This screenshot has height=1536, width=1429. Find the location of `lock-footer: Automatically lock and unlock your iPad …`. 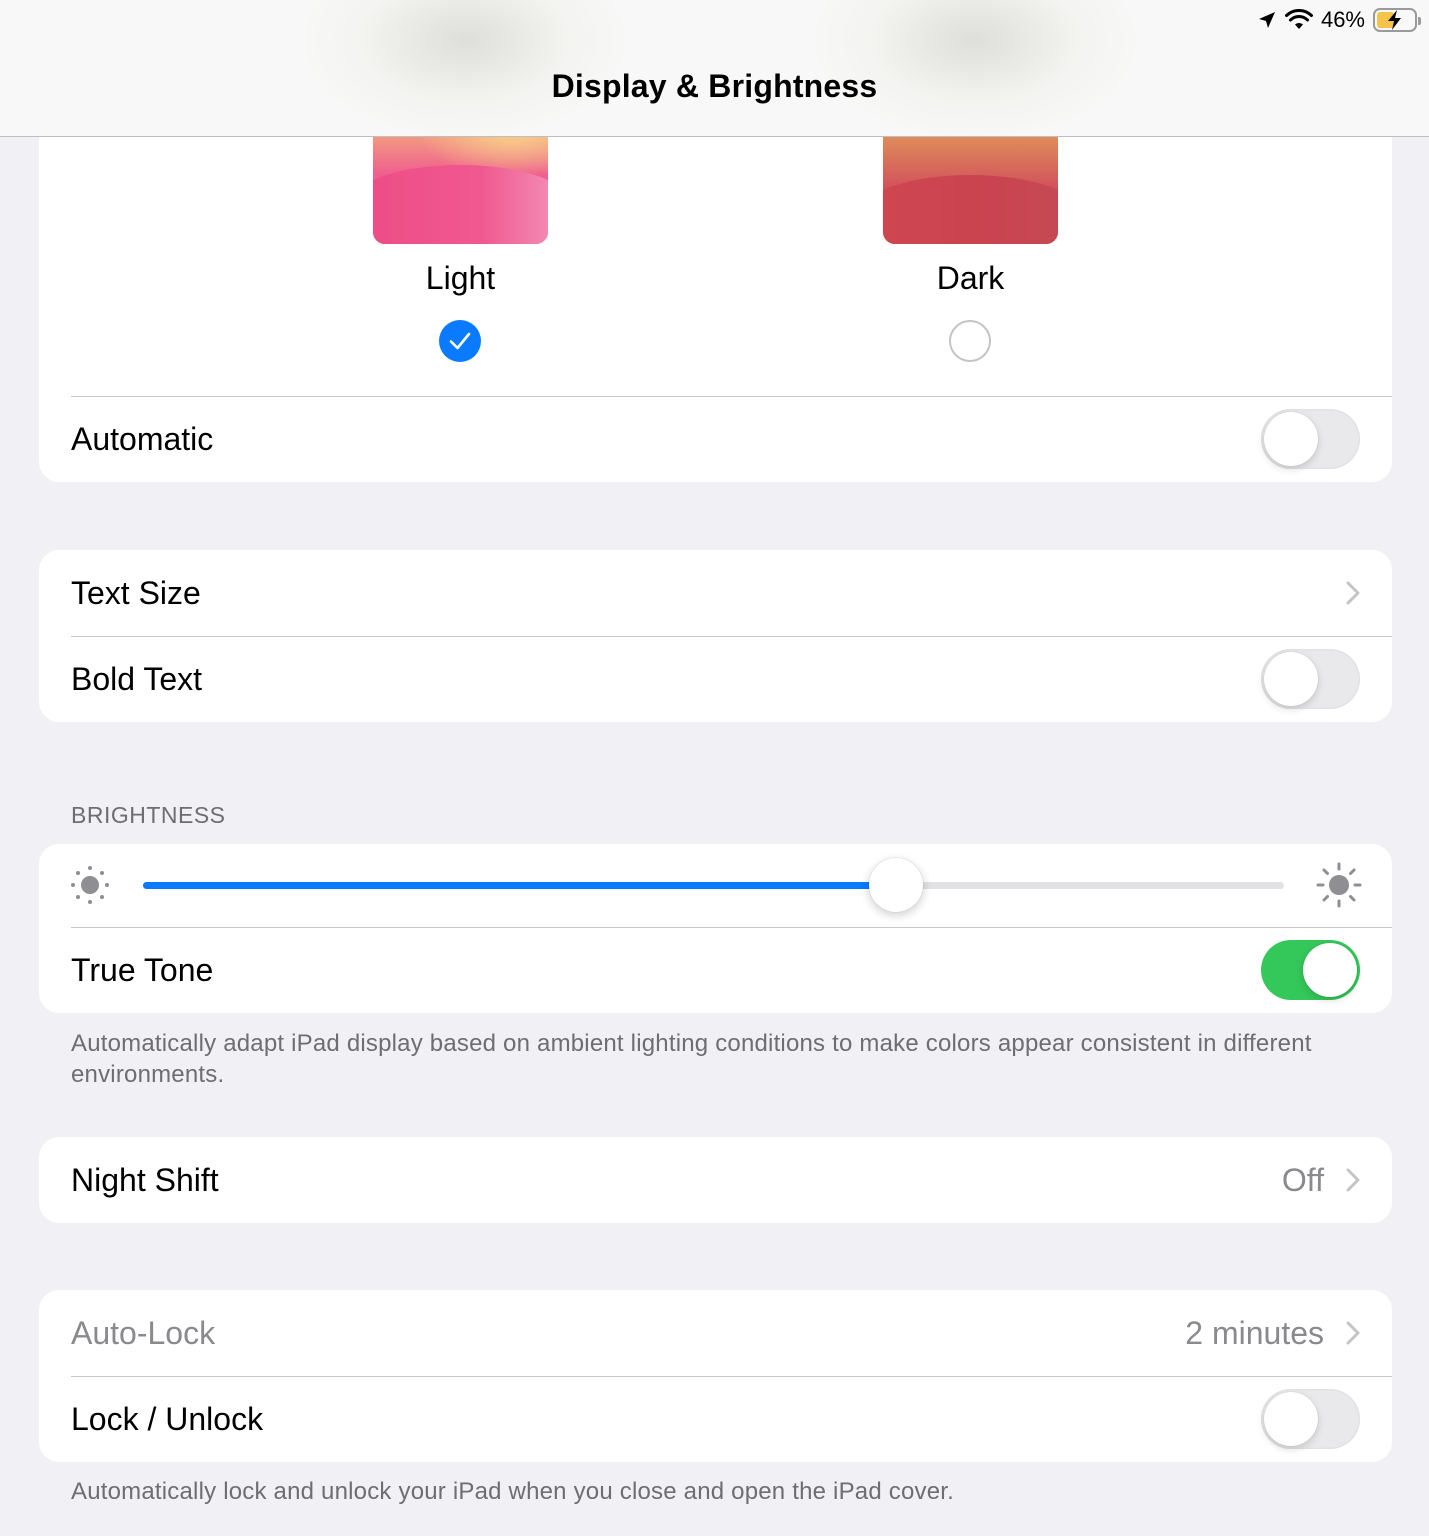

lock-footer: Automatically lock and unlock your iPad … is located at coordinates (512, 1491).